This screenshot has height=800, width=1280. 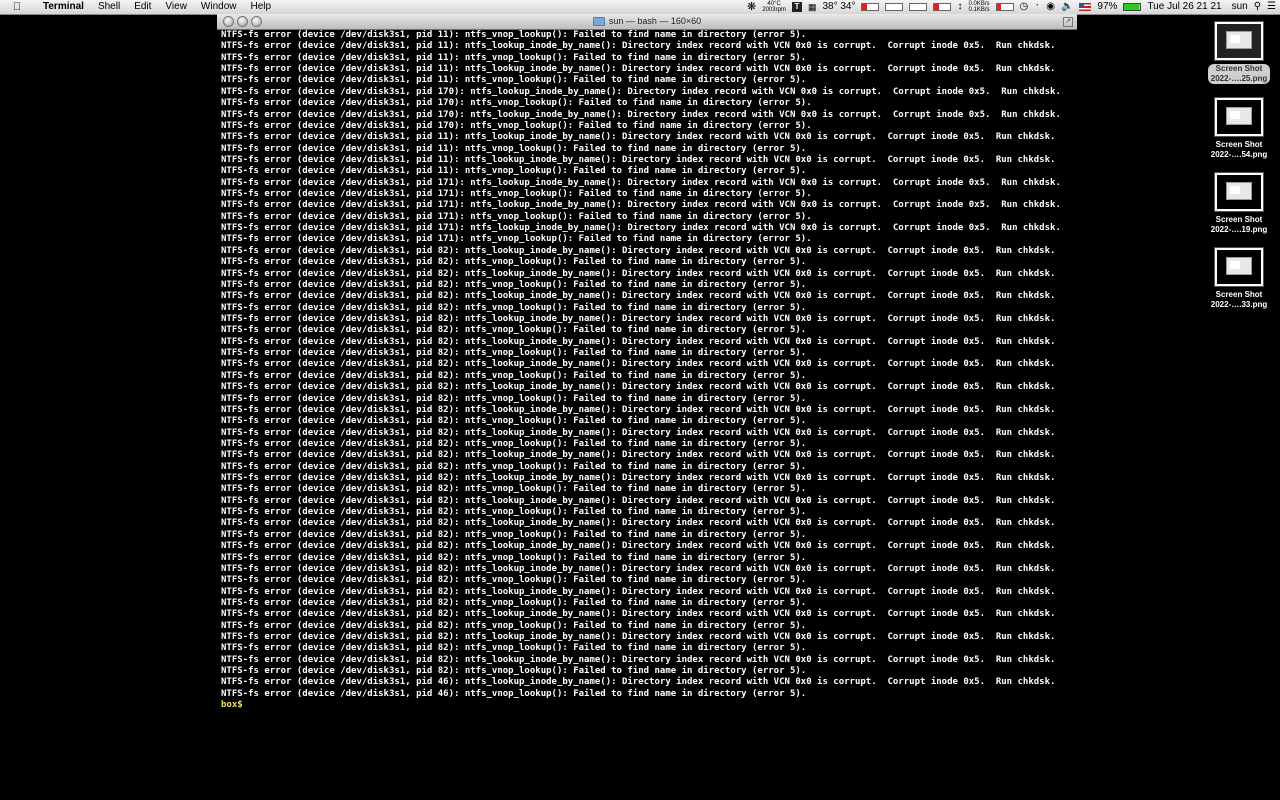 What do you see at coordinates (647, 22) in the screenshot?
I see `window-titlebar: sun — bash — 160×60 ↗` at bounding box center [647, 22].